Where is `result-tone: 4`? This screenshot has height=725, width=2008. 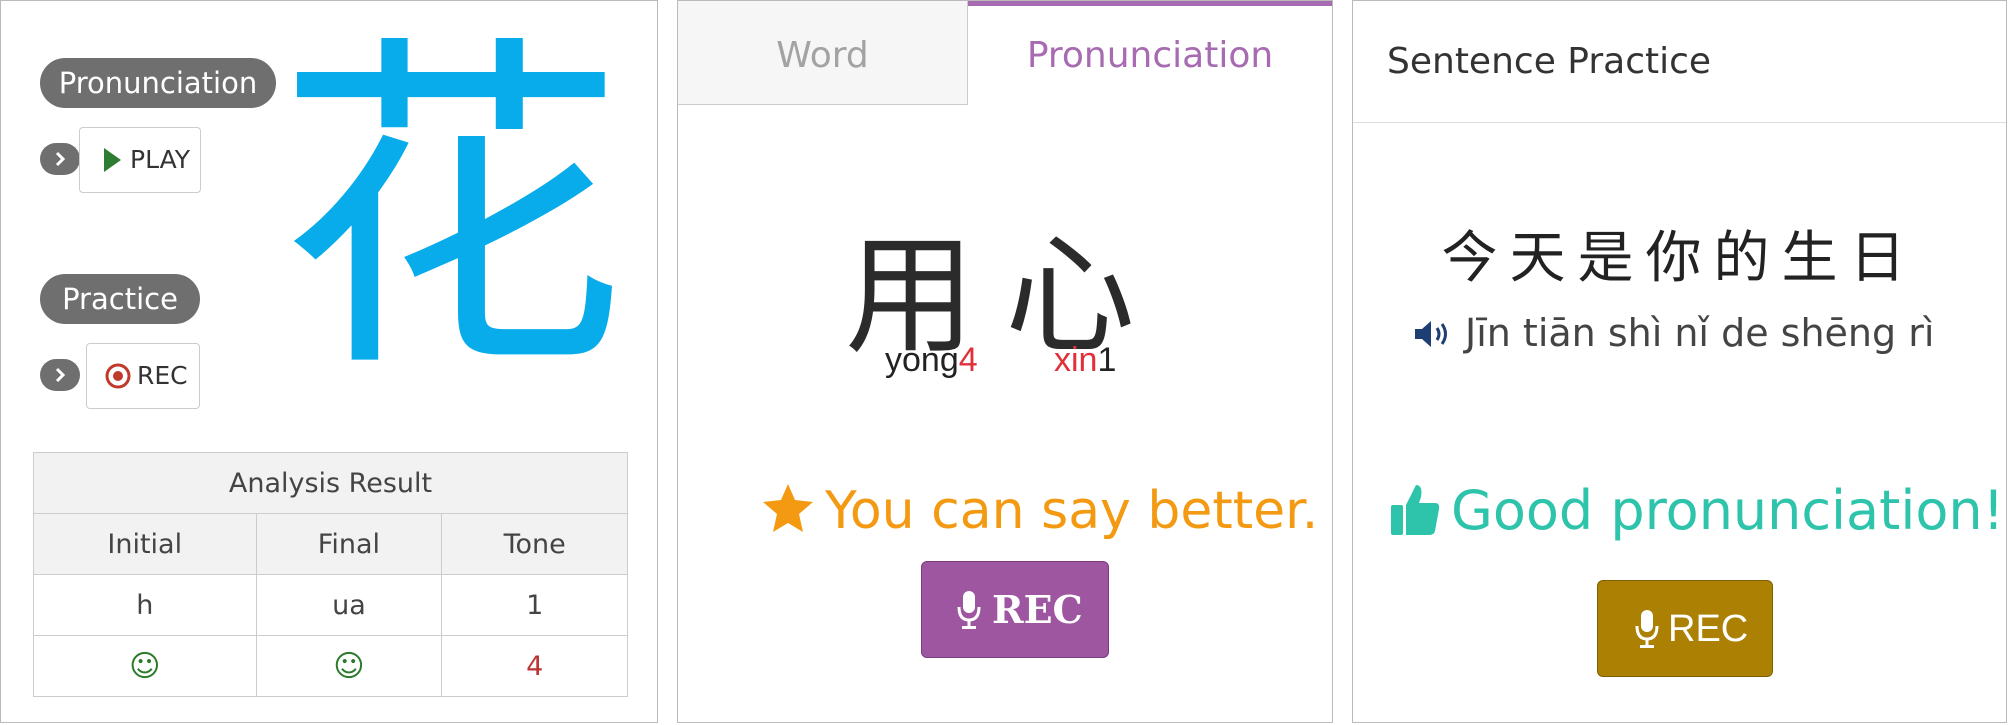 result-tone: 4 is located at coordinates (534, 666).